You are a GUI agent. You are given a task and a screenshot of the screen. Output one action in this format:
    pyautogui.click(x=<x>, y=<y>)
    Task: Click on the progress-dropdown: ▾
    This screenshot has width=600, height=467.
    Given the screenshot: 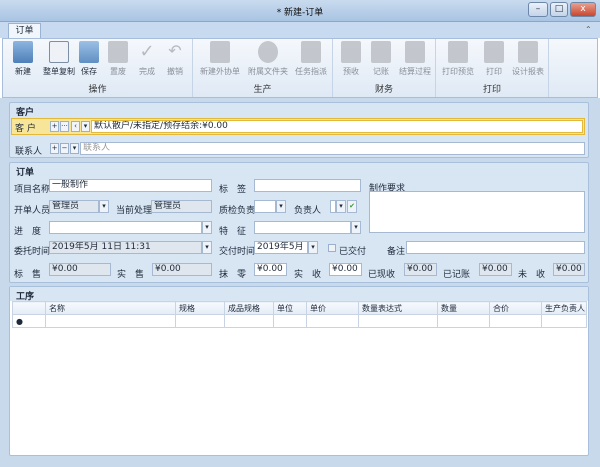 What is the action you would take?
    pyautogui.click(x=207, y=227)
    